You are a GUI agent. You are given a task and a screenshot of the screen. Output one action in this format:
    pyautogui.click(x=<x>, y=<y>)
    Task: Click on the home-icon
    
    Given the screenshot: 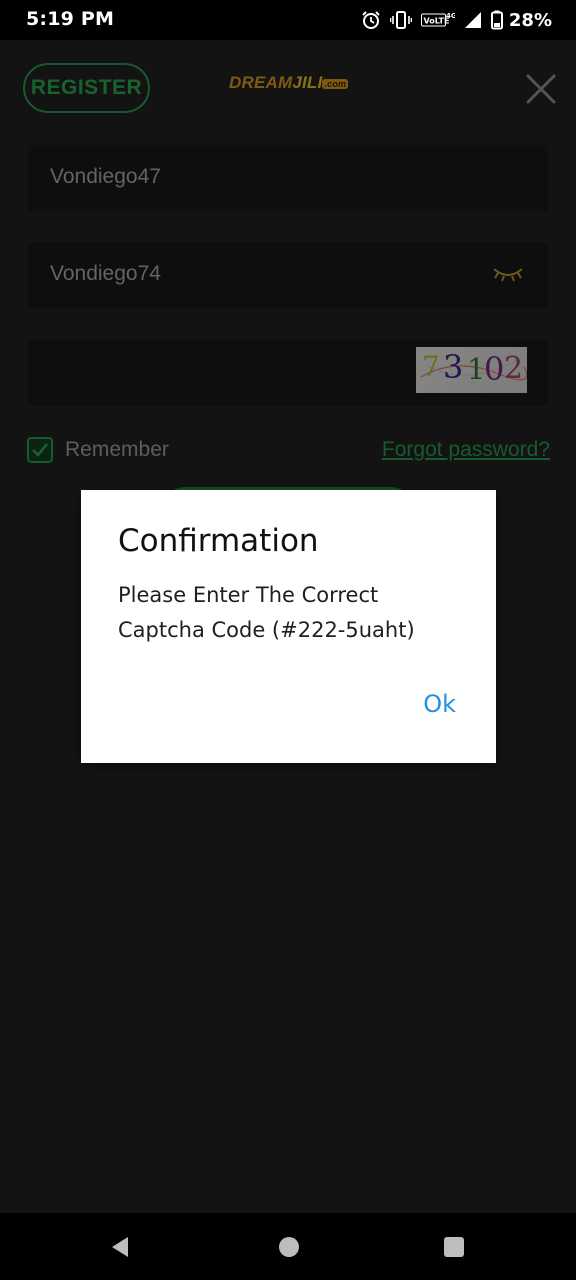 What is the action you would take?
    pyautogui.click(x=289, y=1247)
    